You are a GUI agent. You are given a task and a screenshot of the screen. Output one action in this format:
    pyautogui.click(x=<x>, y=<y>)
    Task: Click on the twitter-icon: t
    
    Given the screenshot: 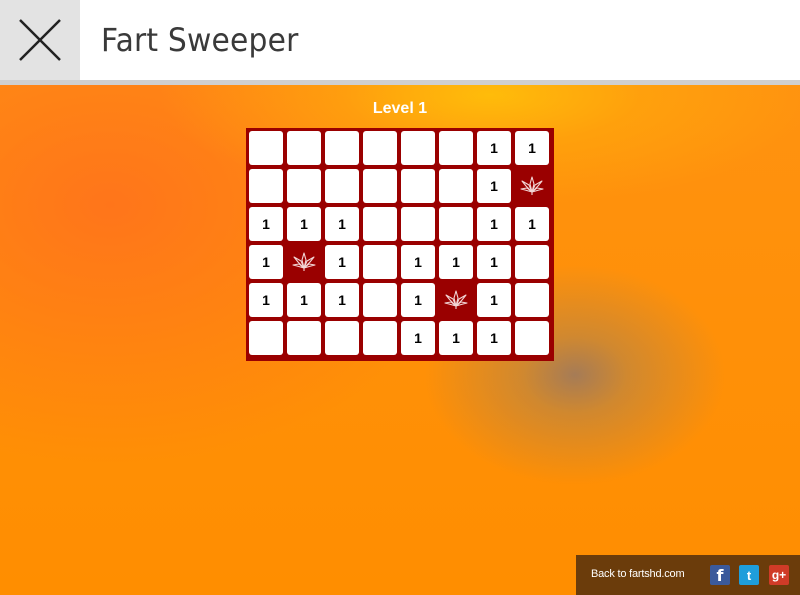 What is the action you would take?
    pyautogui.click(x=749, y=575)
    